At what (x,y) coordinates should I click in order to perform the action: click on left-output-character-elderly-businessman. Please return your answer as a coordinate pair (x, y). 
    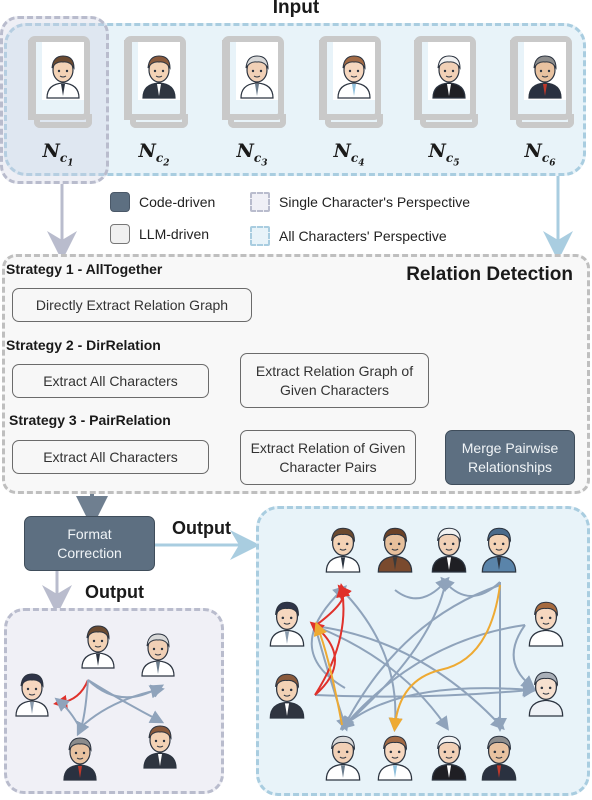
    Looking at the image, I should click on (80, 756).